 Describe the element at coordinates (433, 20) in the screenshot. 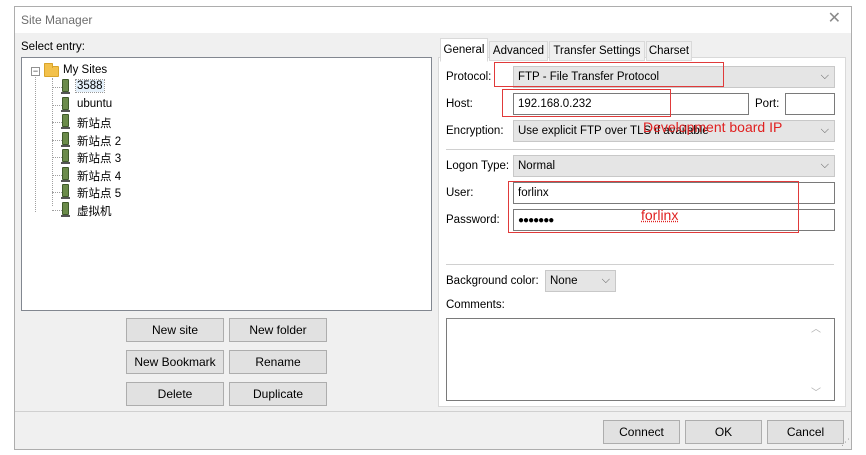

I see `title-bar: Site Manager ✕` at that location.